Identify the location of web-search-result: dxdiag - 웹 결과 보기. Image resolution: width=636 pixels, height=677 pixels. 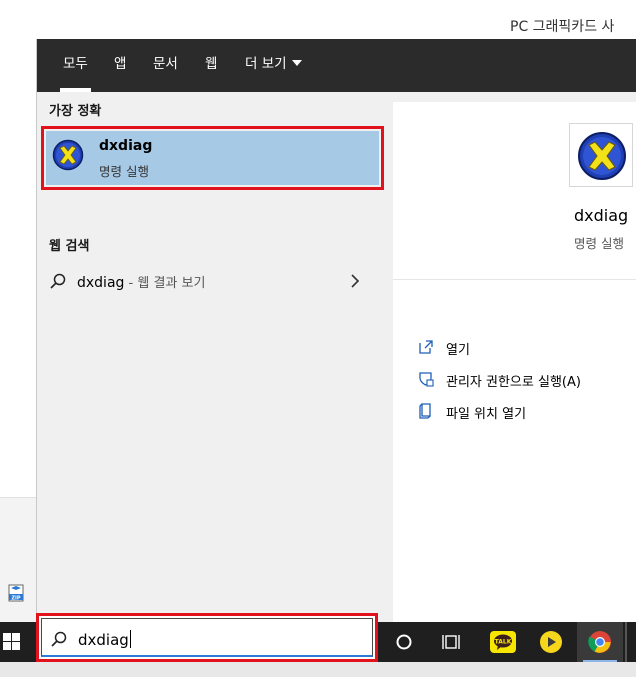
(208, 282).